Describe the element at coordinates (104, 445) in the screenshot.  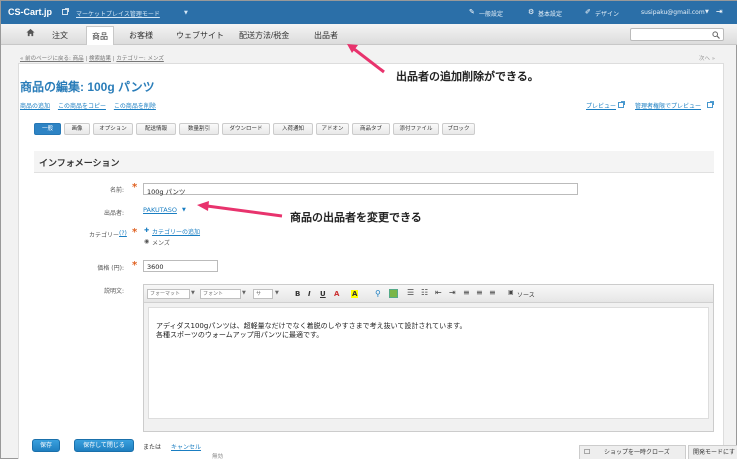
I see `save-close-button: 保存して閉じる` at that location.